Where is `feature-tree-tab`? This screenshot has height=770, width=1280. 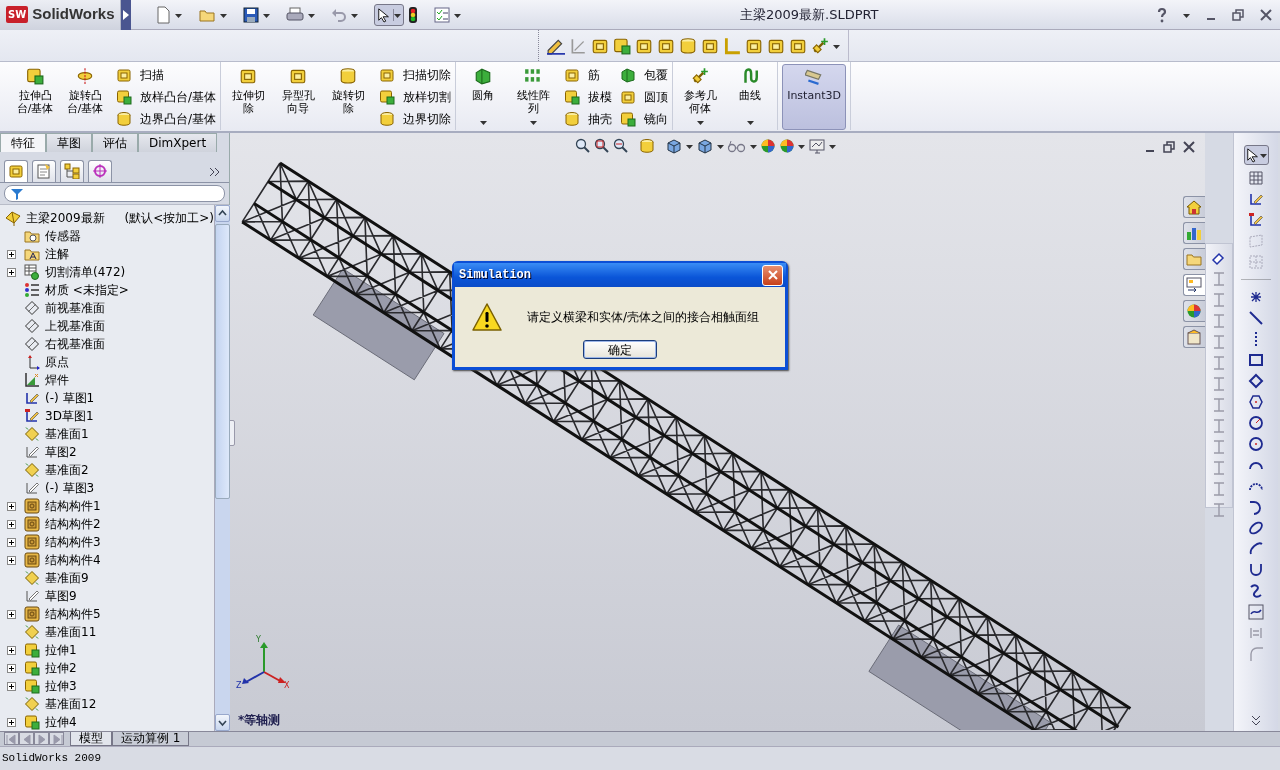
feature-tree-tab is located at coordinates (16, 171).